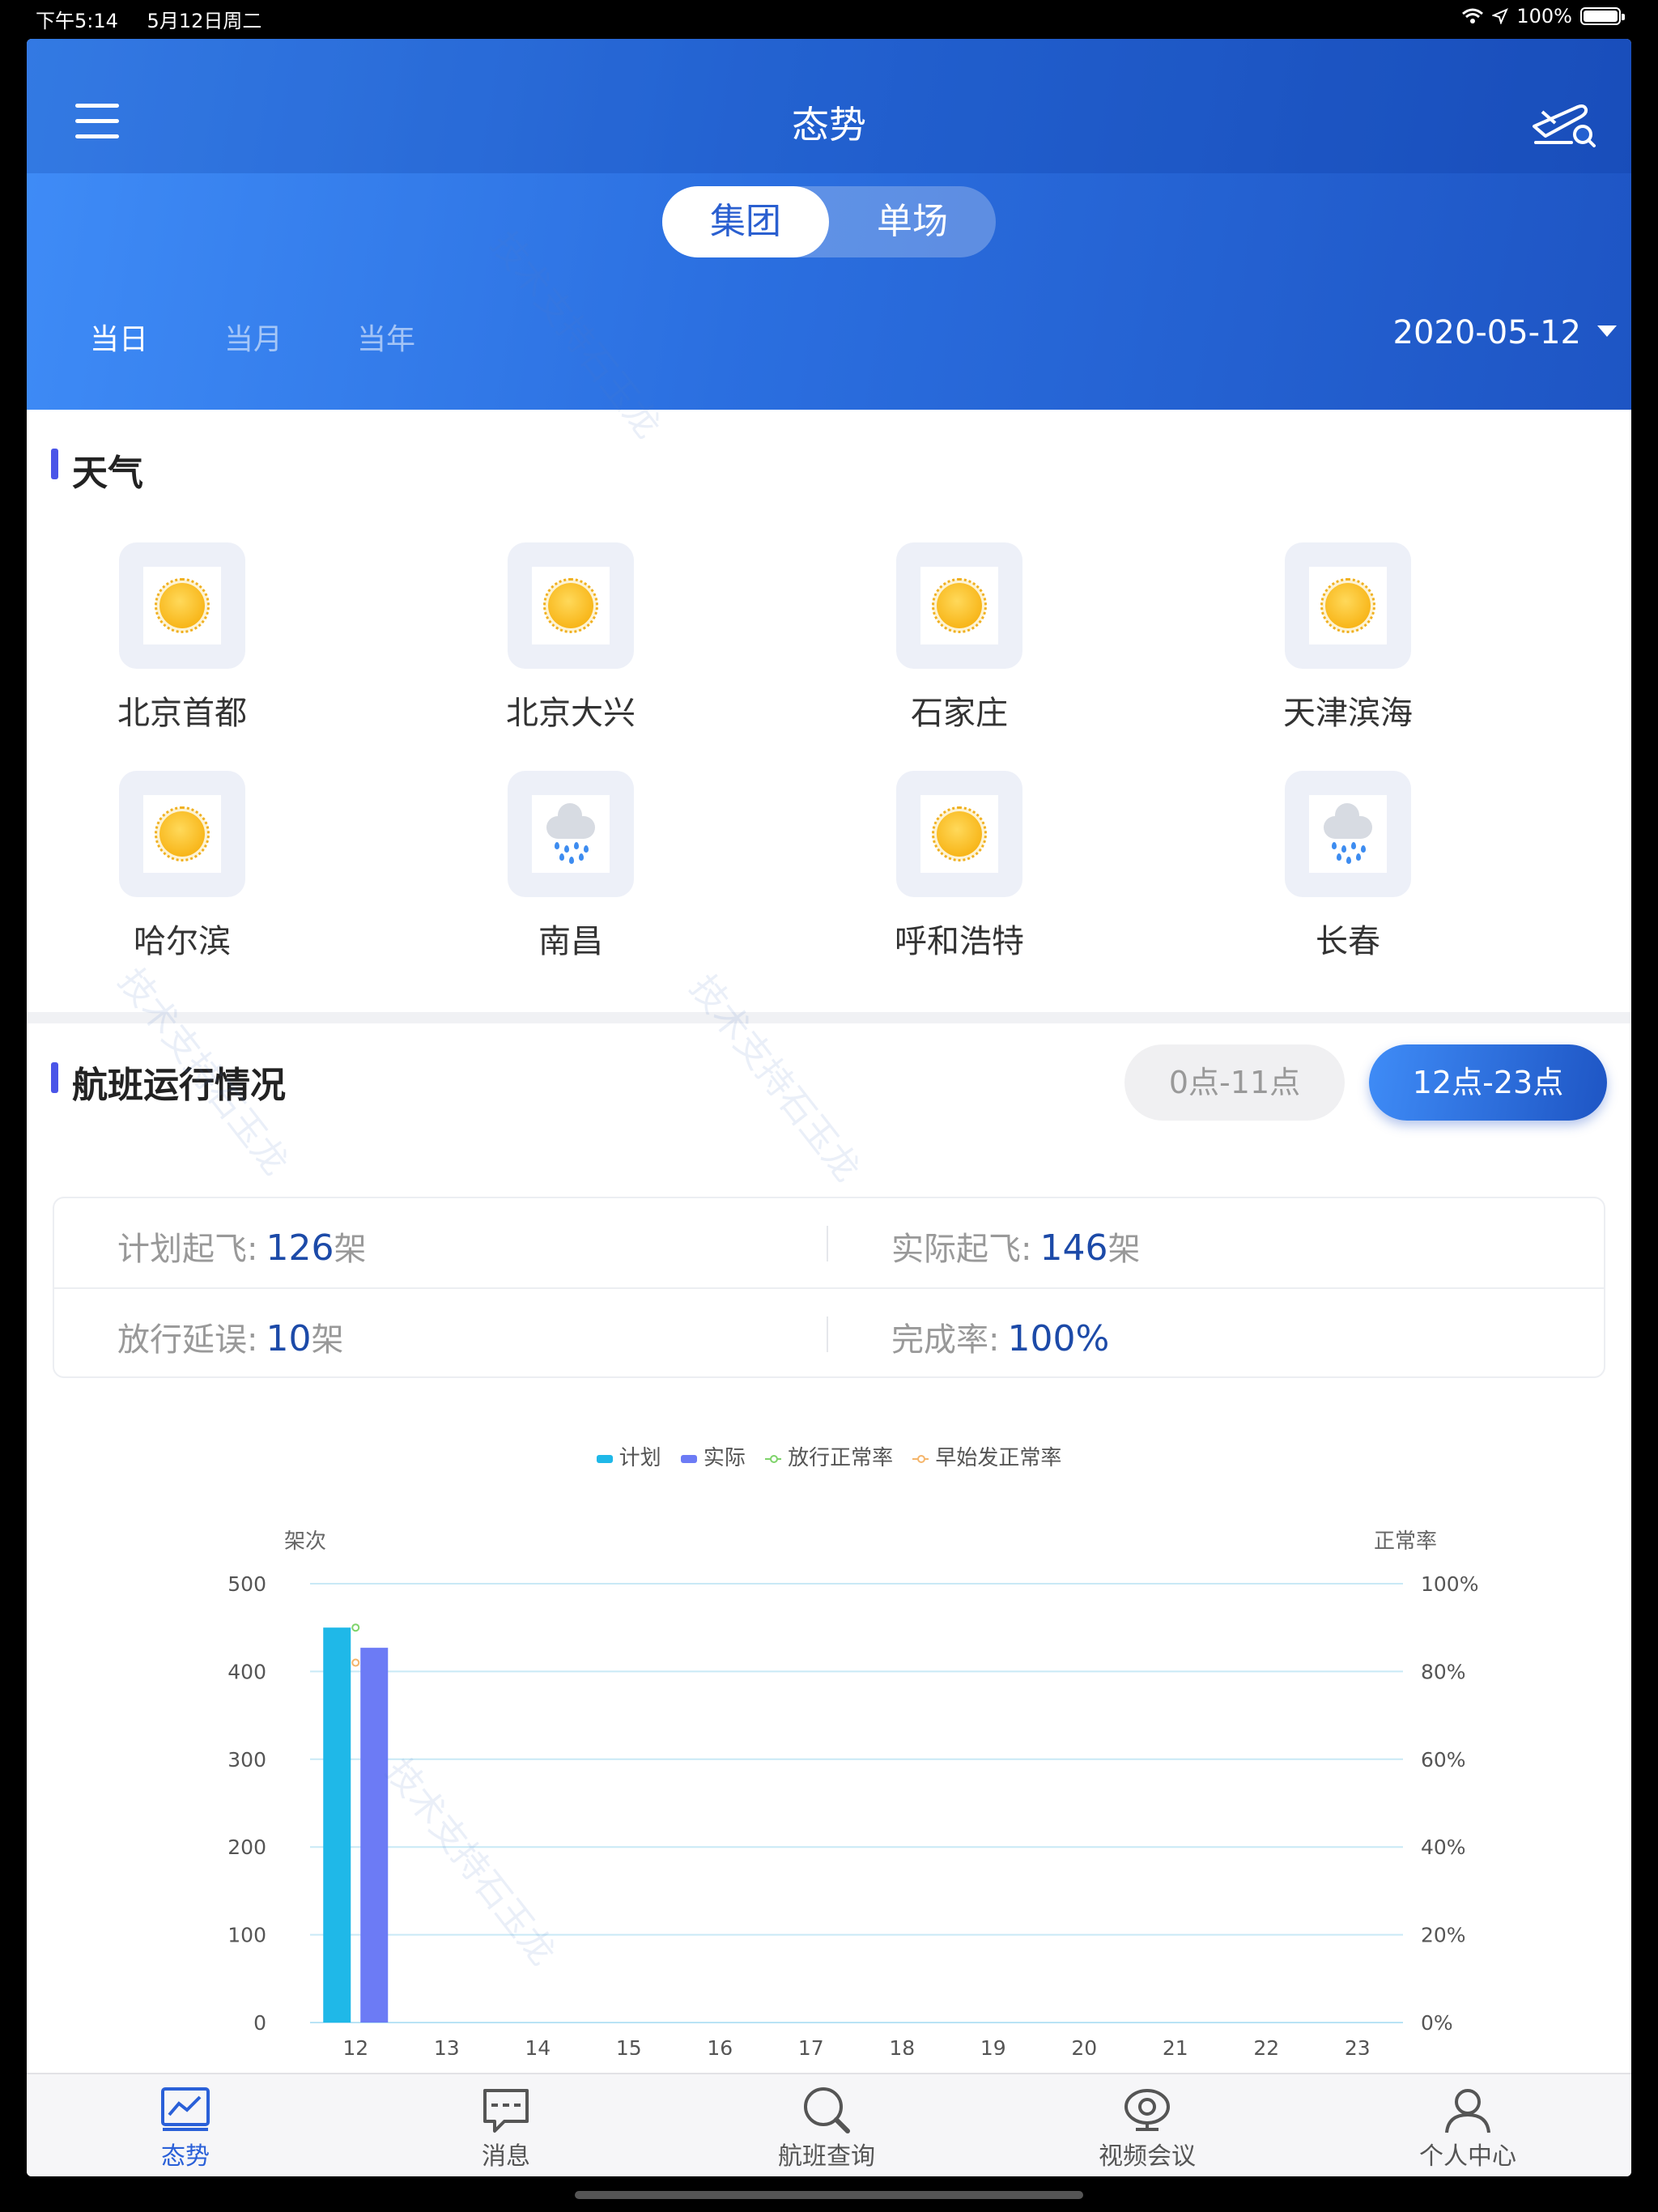  Describe the element at coordinates (1358, 2046) in the screenshot. I see `x-tick-label: 23` at that location.